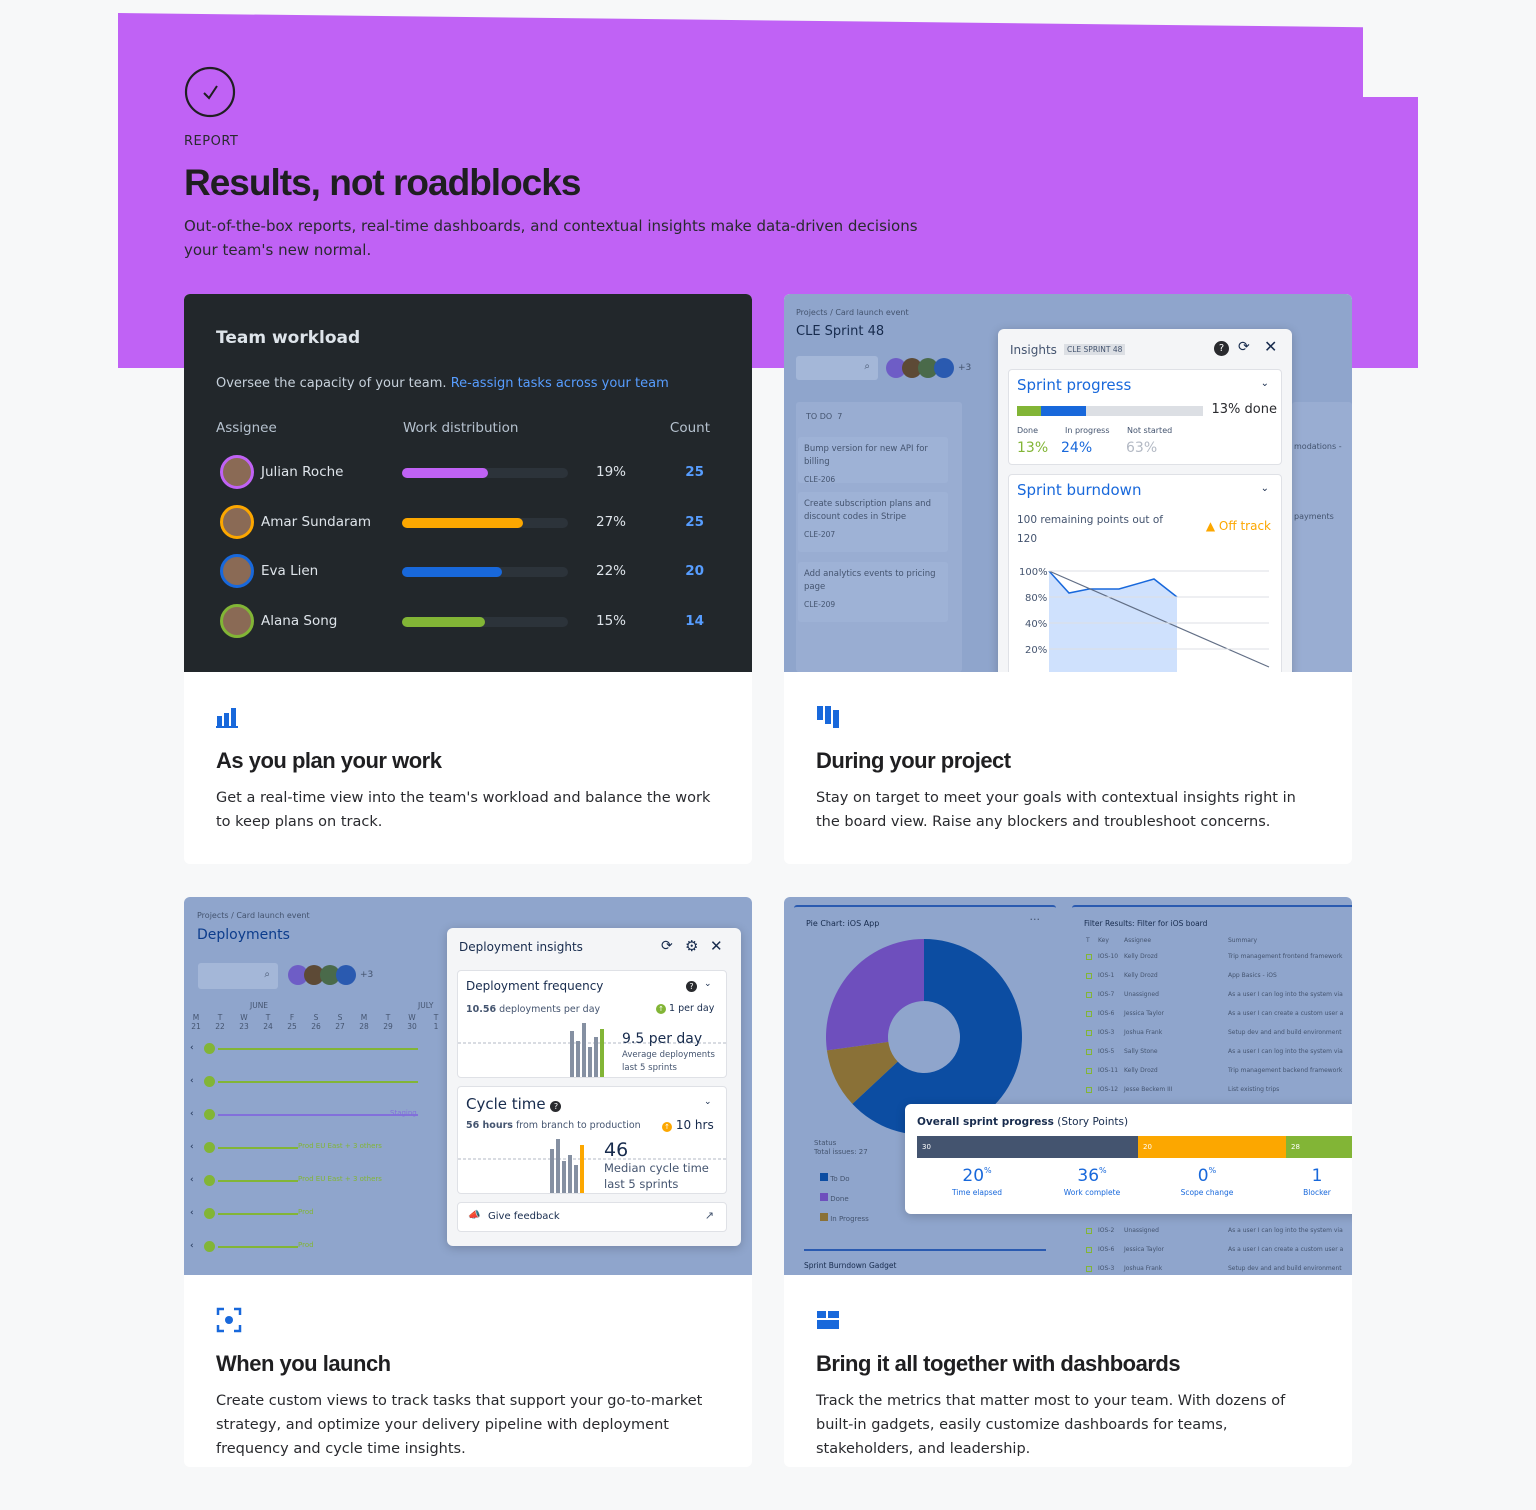 The width and height of the screenshot is (1536, 1510). What do you see at coordinates (819, 416) in the screenshot?
I see `todo-label: TO DO` at bounding box center [819, 416].